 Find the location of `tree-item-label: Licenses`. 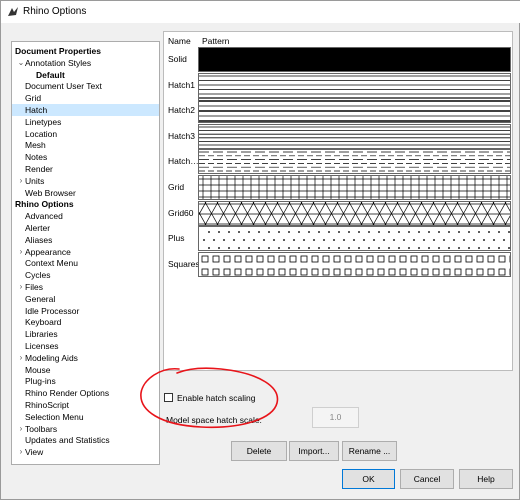

tree-item-label: Licenses is located at coordinates (42, 346).